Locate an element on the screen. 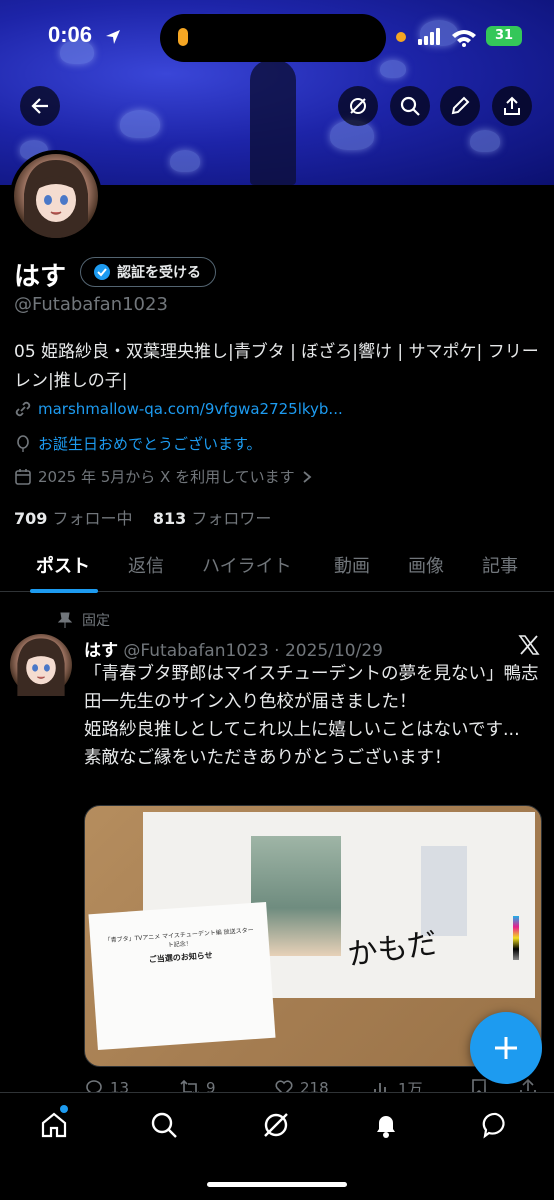  messages-icon is located at coordinates (493, 1125).